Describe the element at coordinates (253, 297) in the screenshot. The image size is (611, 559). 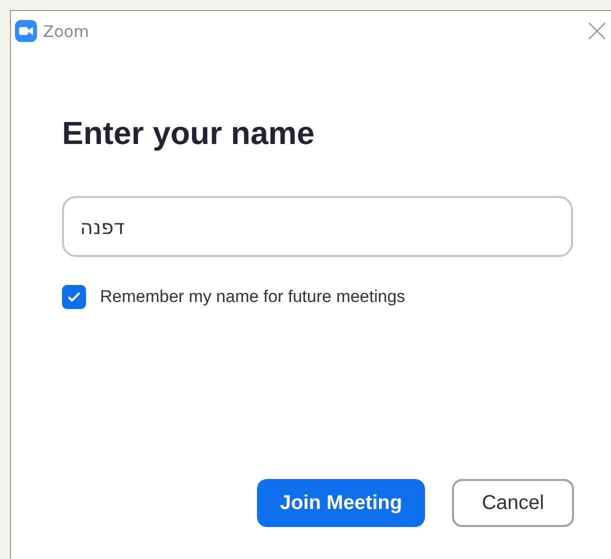
I see `checkbox-label: Remember my name for future meetings` at that location.